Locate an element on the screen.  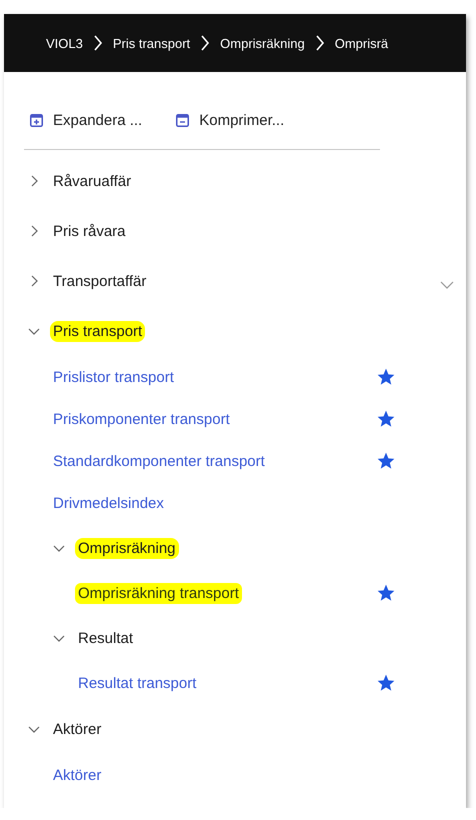
expand-icon is located at coordinates (36, 120).